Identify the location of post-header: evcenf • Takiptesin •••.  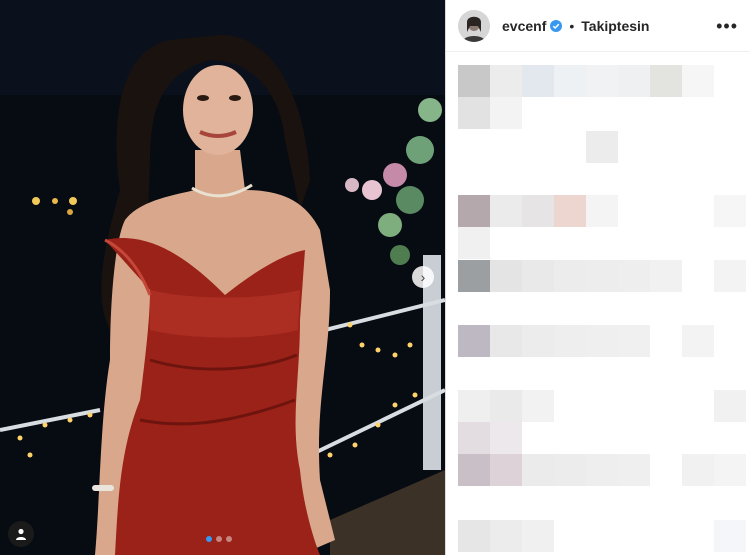
(598, 26).